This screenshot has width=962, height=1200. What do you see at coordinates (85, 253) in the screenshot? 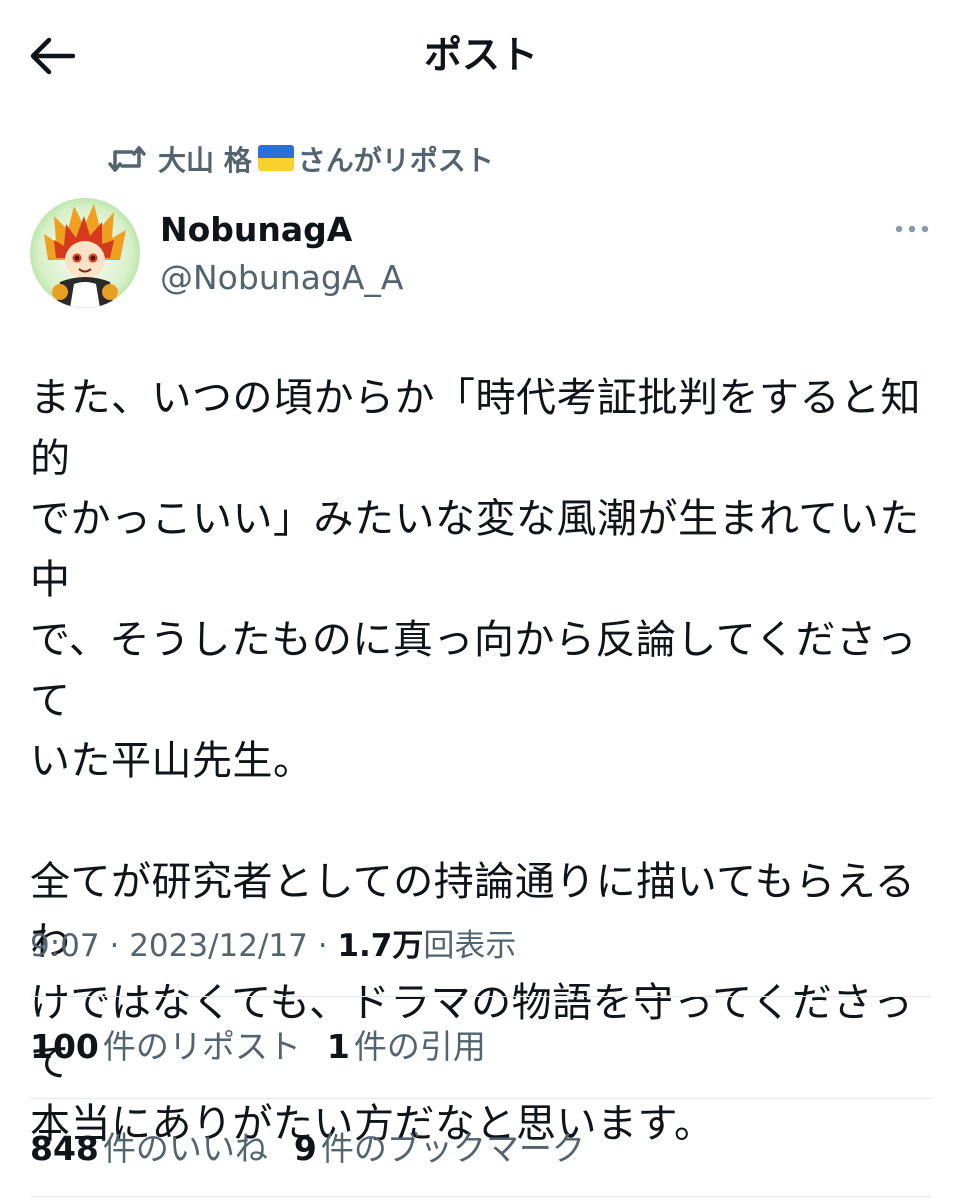
I see `avatar` at bounding box center [85, 253].